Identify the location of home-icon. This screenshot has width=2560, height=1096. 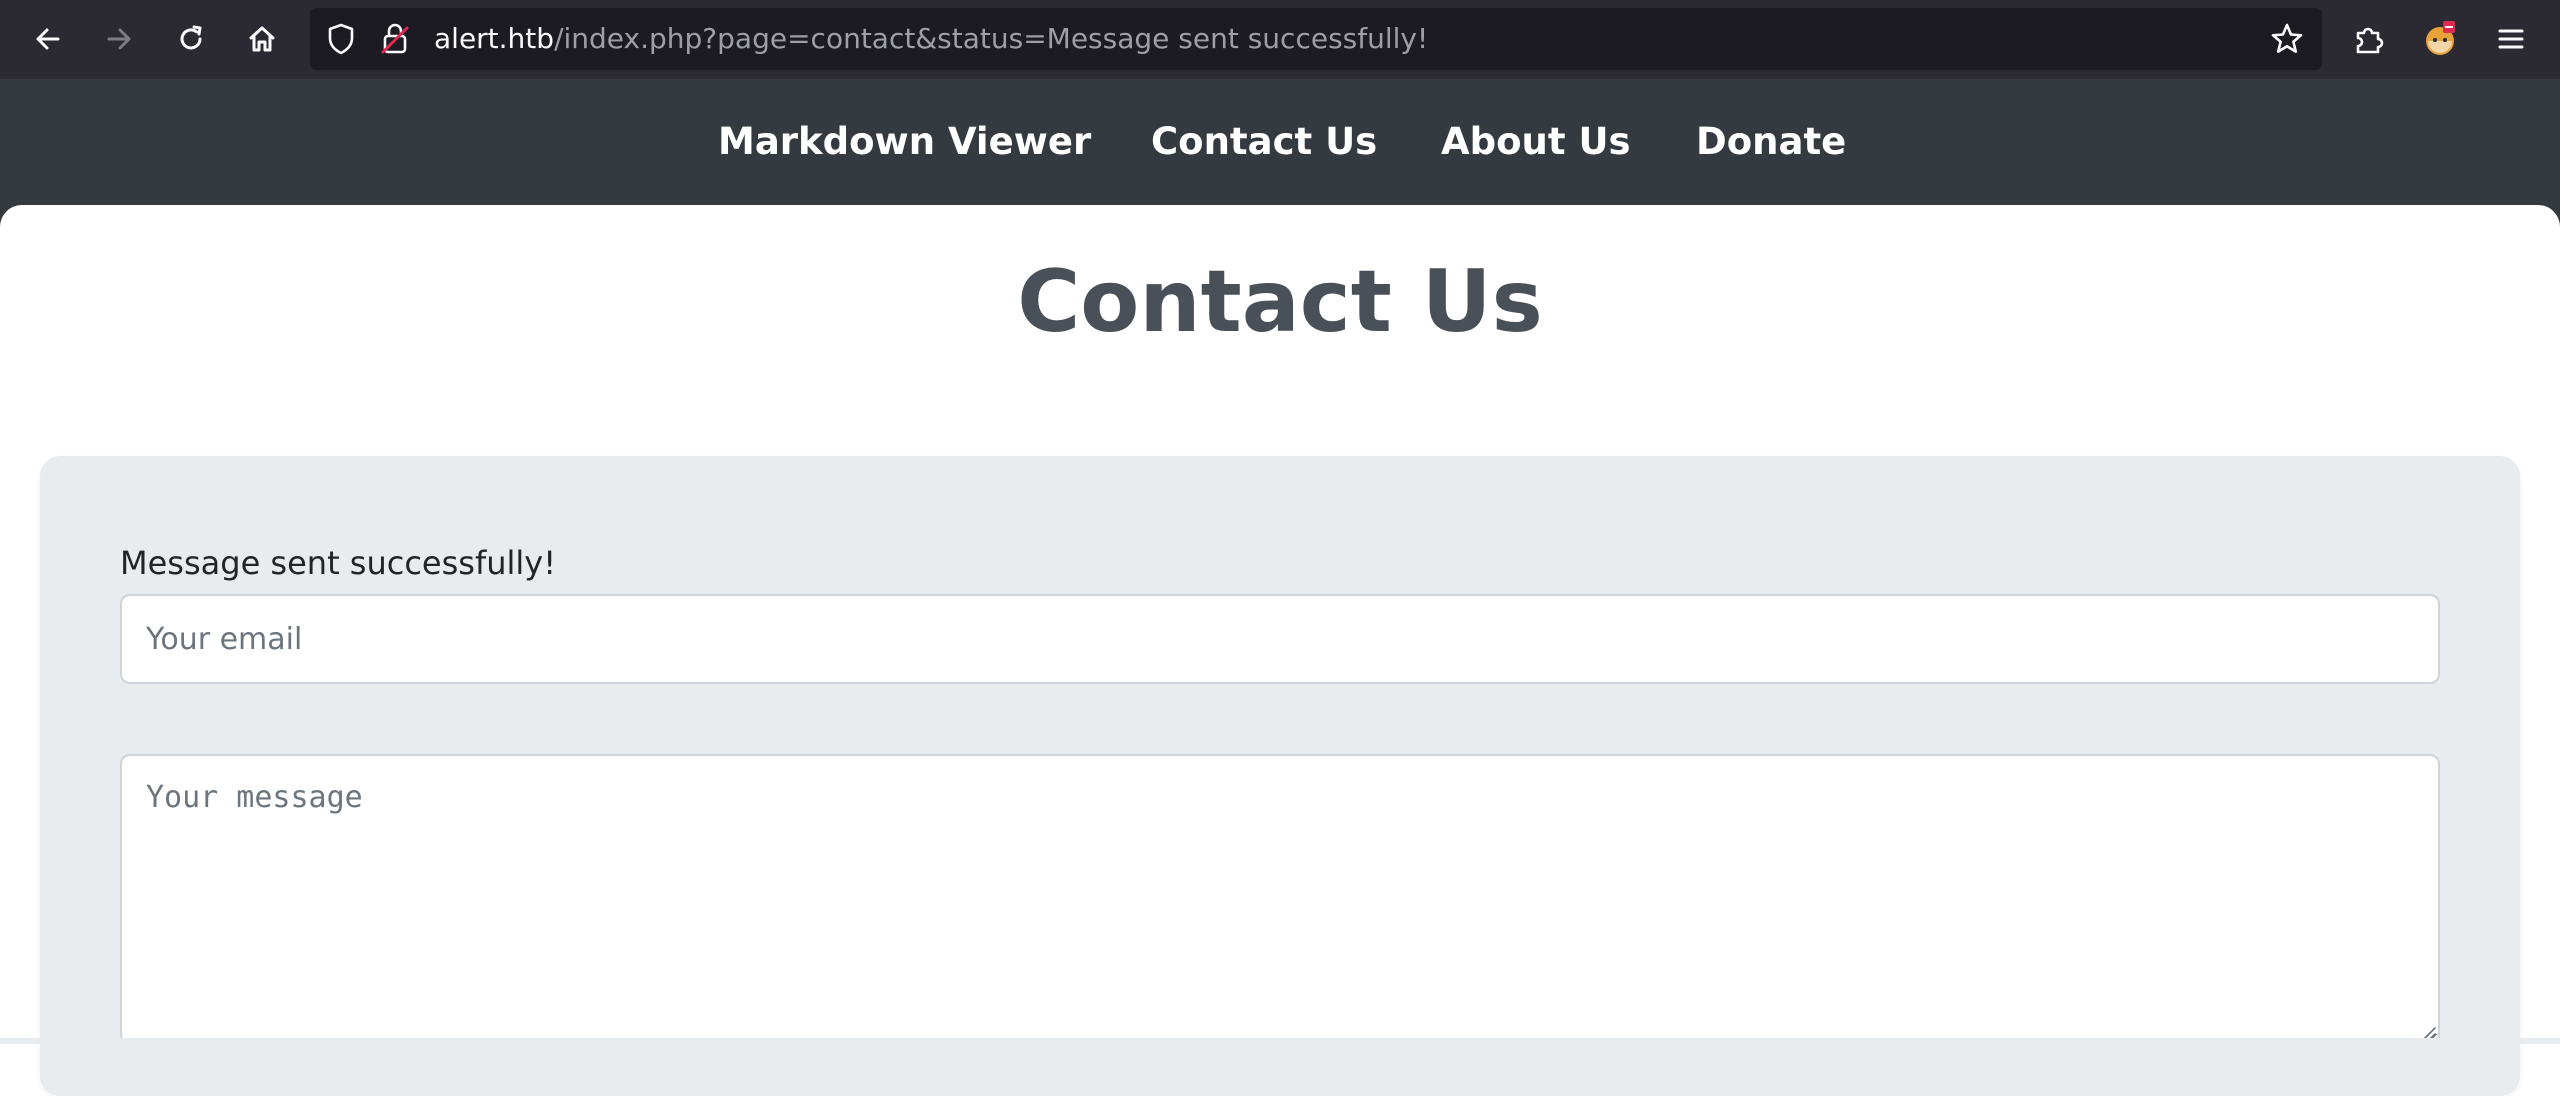
(262, 39).